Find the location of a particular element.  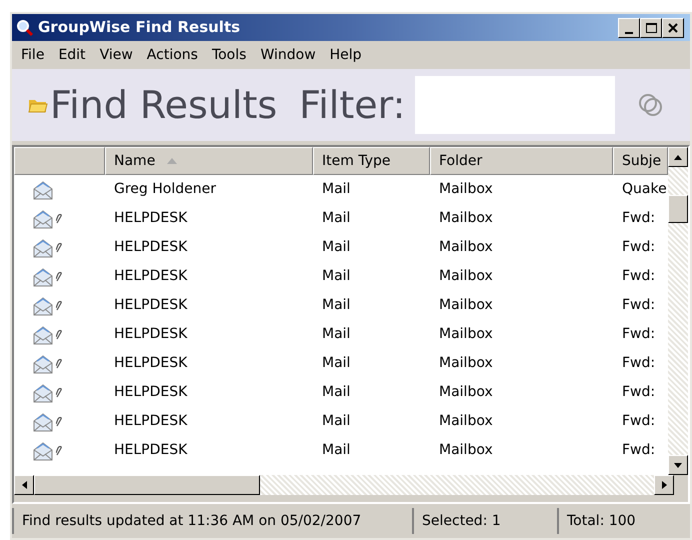

minimize-icon is located at coordinates (629, 33).